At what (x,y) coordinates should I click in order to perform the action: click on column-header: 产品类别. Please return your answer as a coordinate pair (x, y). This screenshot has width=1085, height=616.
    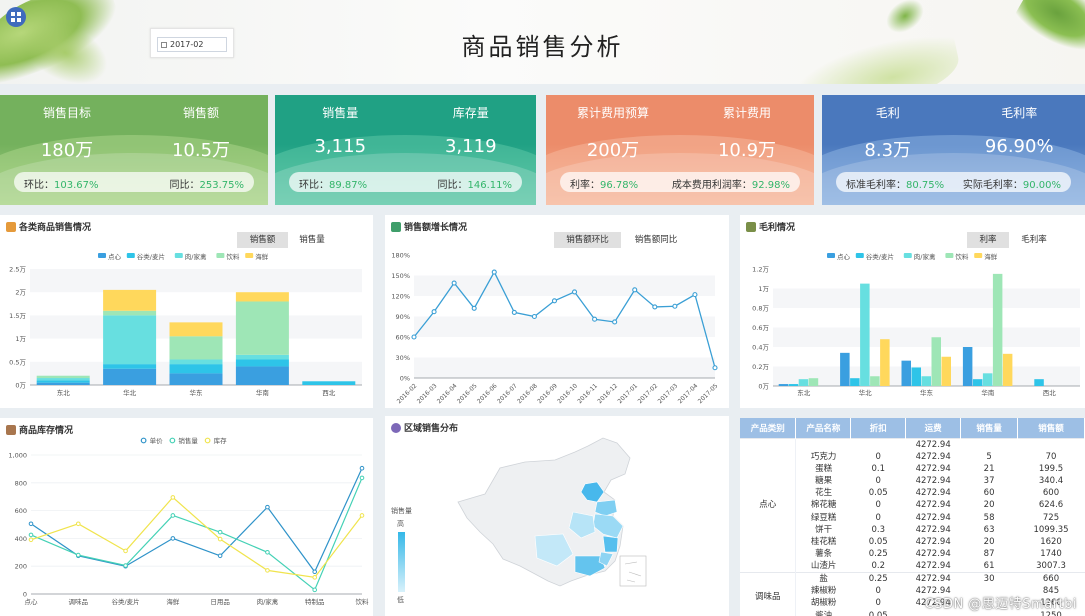
    Looking at the image, I should click on (768, 428).